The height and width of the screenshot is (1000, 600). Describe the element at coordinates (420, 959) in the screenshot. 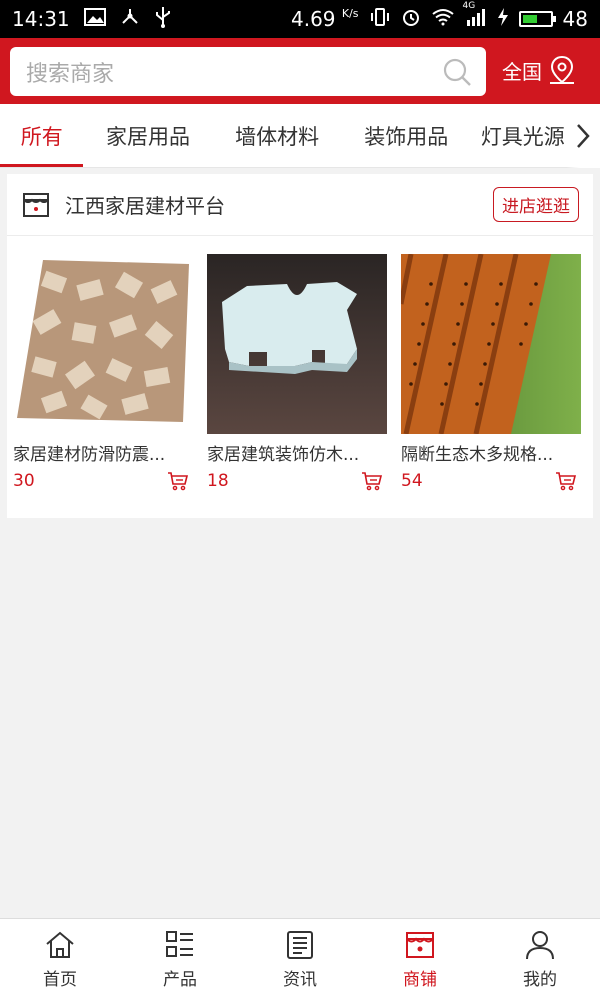

I see `nav-shops: 商铺` at that location.